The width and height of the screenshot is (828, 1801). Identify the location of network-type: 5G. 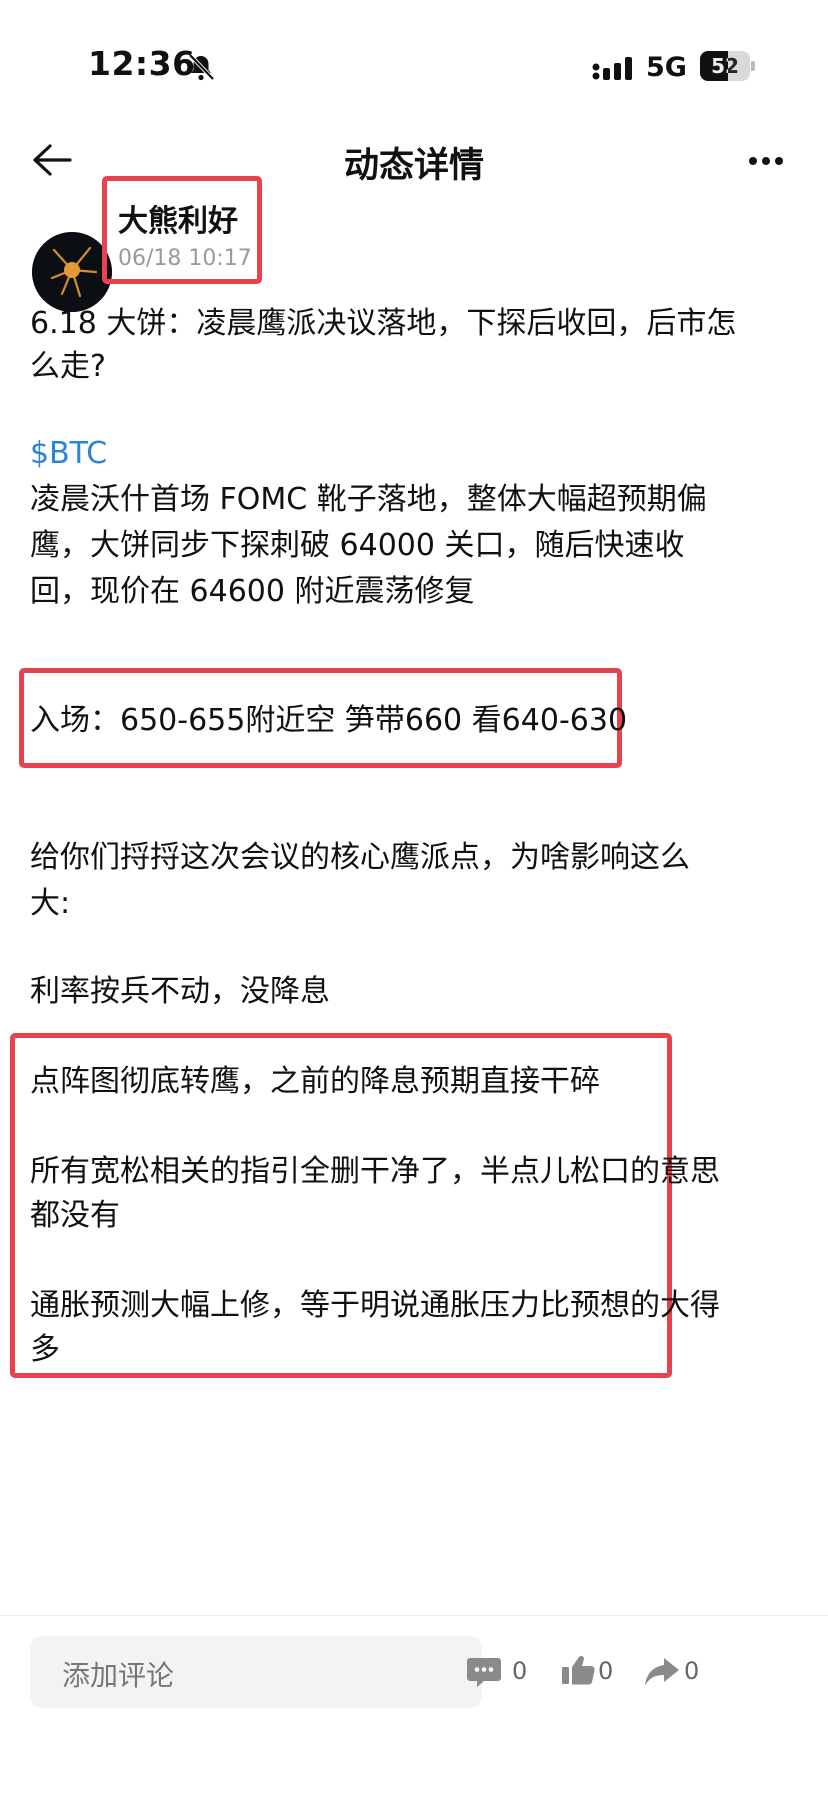
(666, 67).